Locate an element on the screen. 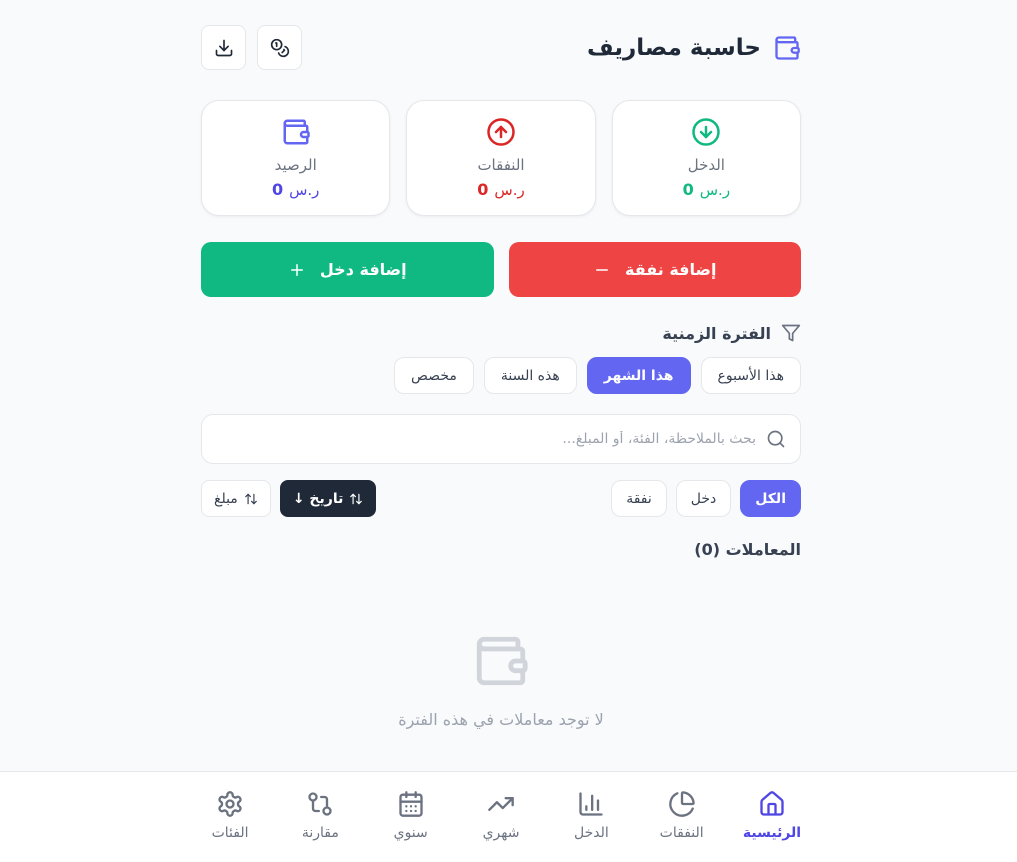  period-tabs: هذا الأسبوع هذا الشهر هذه السنة مخصص is located at coordinates (597, 375).